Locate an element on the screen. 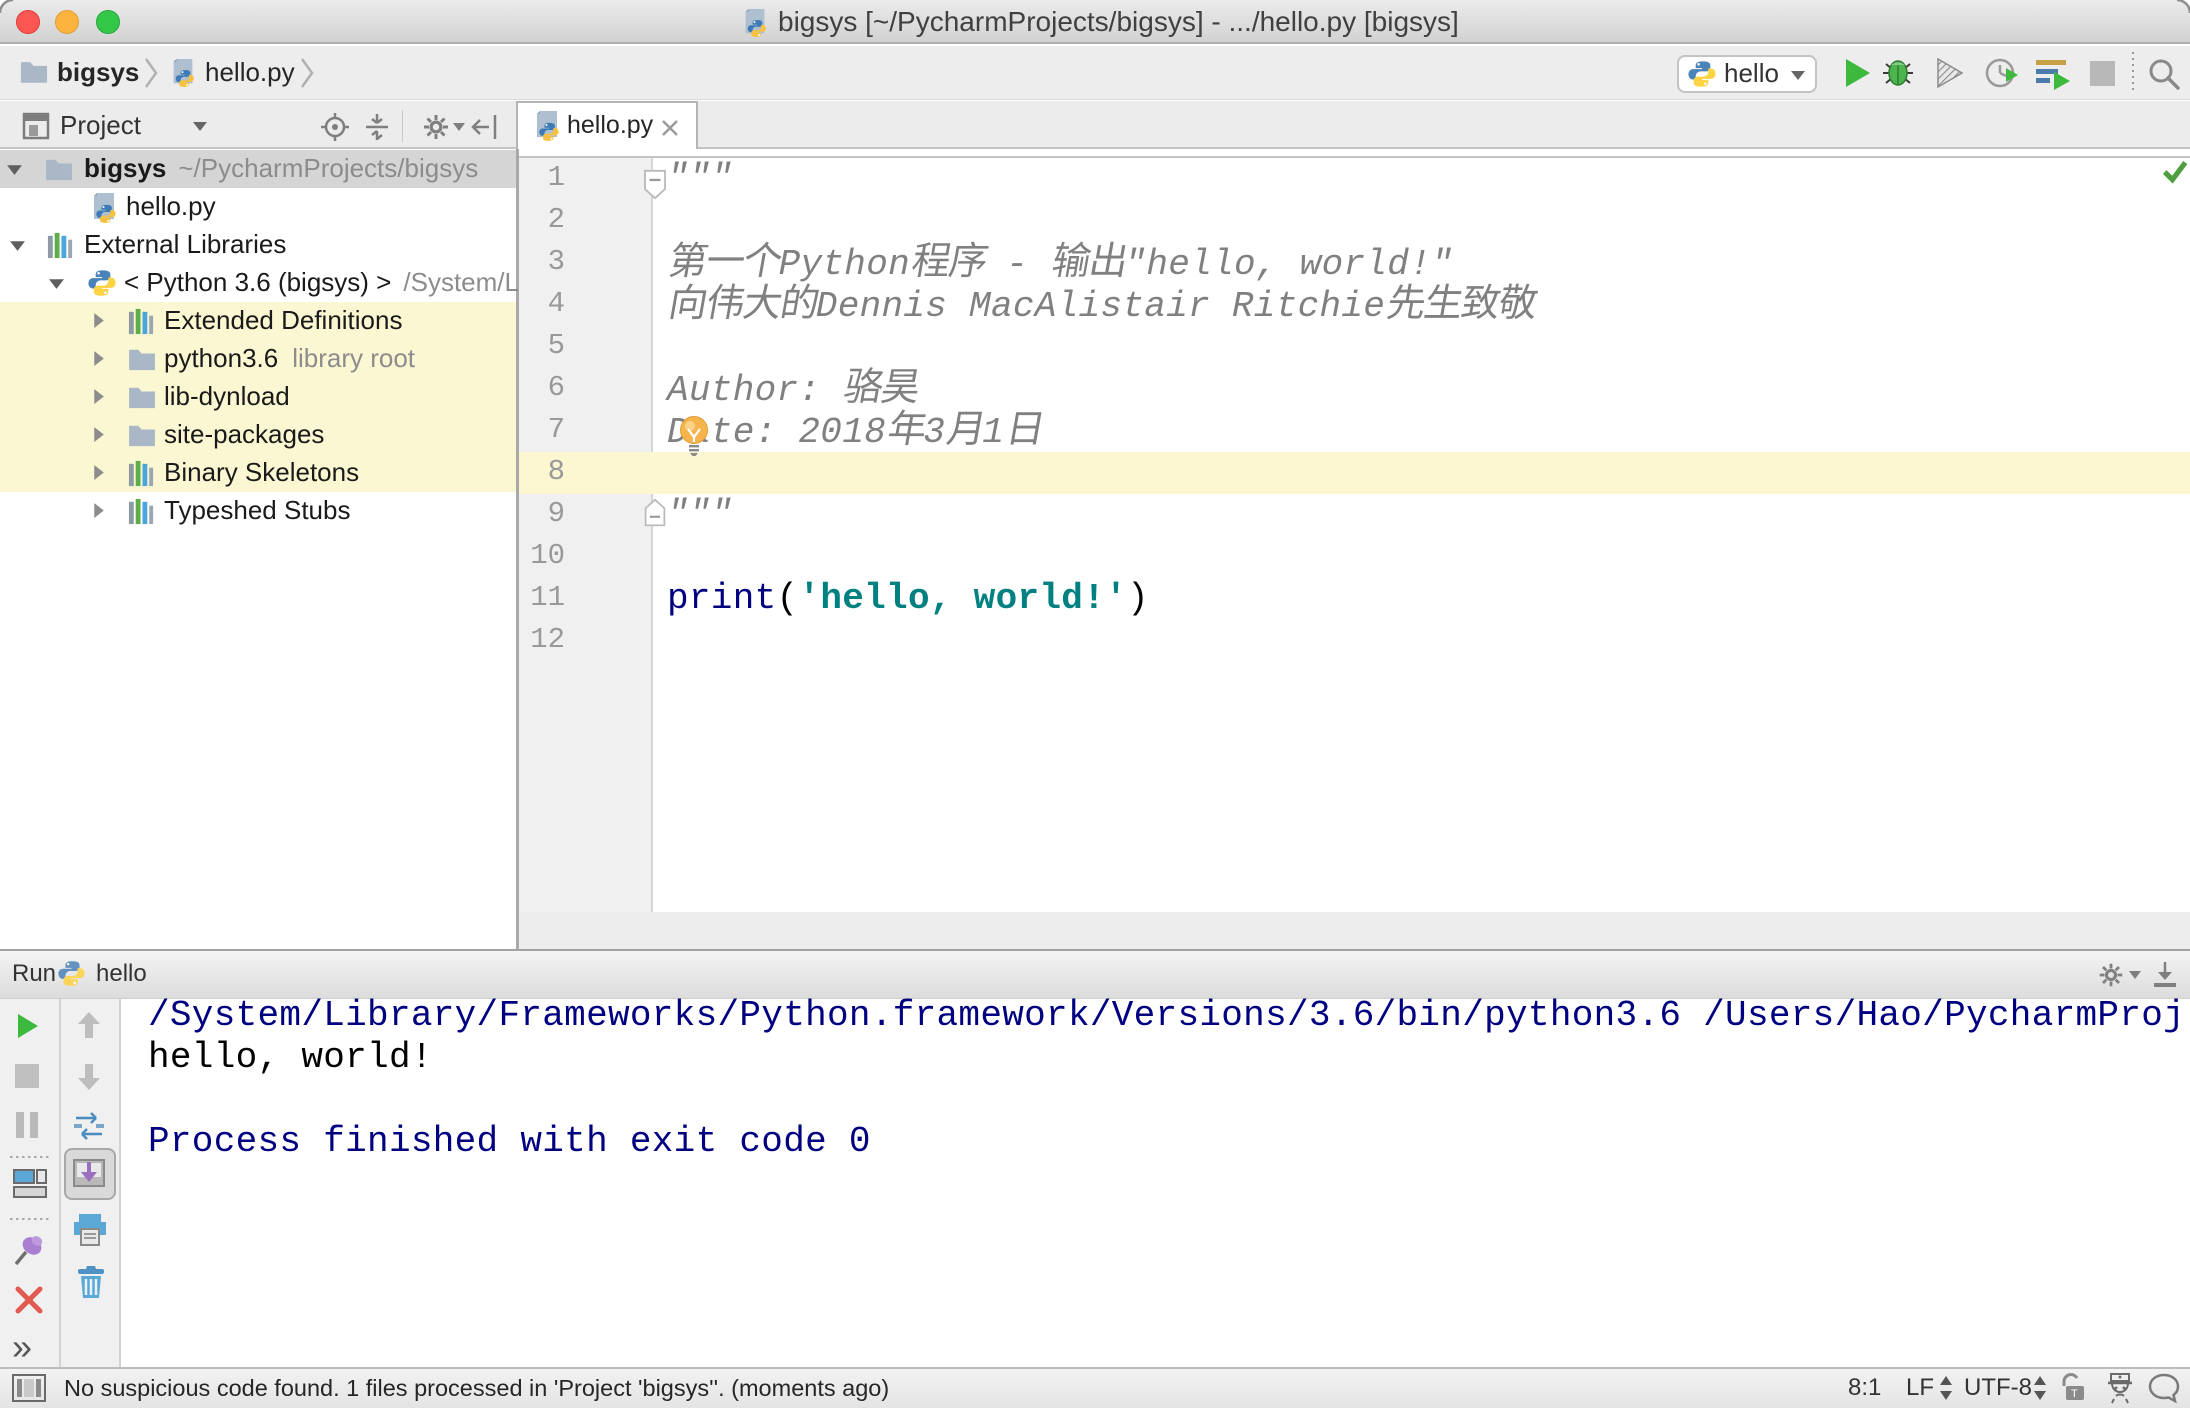 The height and width of the screenshot is (1408, 2190). svg-text: 3 is located at coordinates (934, 432).